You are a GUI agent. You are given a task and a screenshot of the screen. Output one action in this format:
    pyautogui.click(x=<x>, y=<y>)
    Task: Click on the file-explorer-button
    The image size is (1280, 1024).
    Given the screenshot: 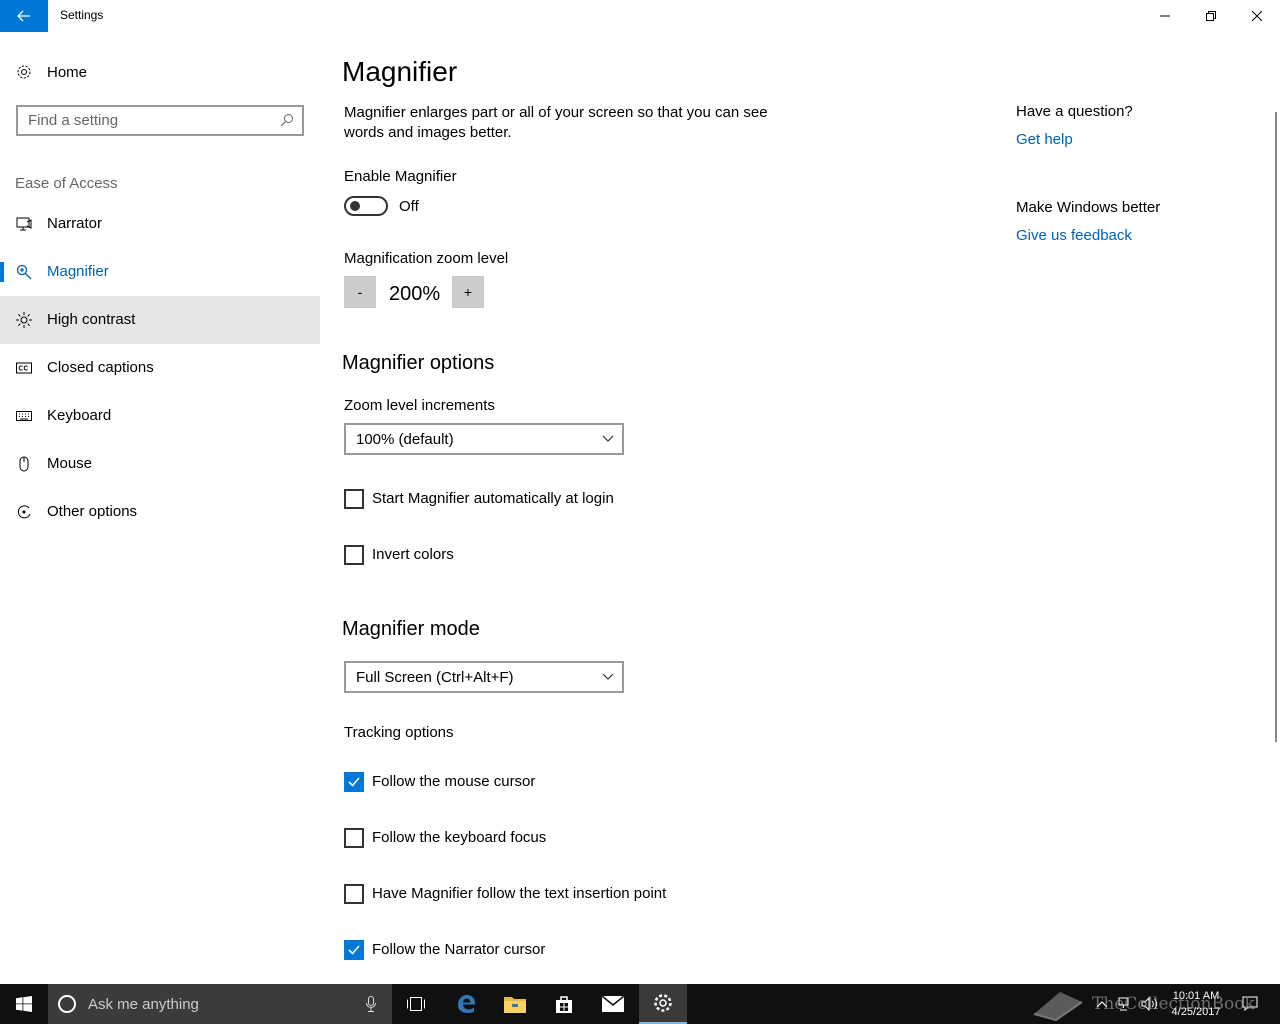 What is the action you would take?
    pyautogui.click(x=515, y=1004)
    